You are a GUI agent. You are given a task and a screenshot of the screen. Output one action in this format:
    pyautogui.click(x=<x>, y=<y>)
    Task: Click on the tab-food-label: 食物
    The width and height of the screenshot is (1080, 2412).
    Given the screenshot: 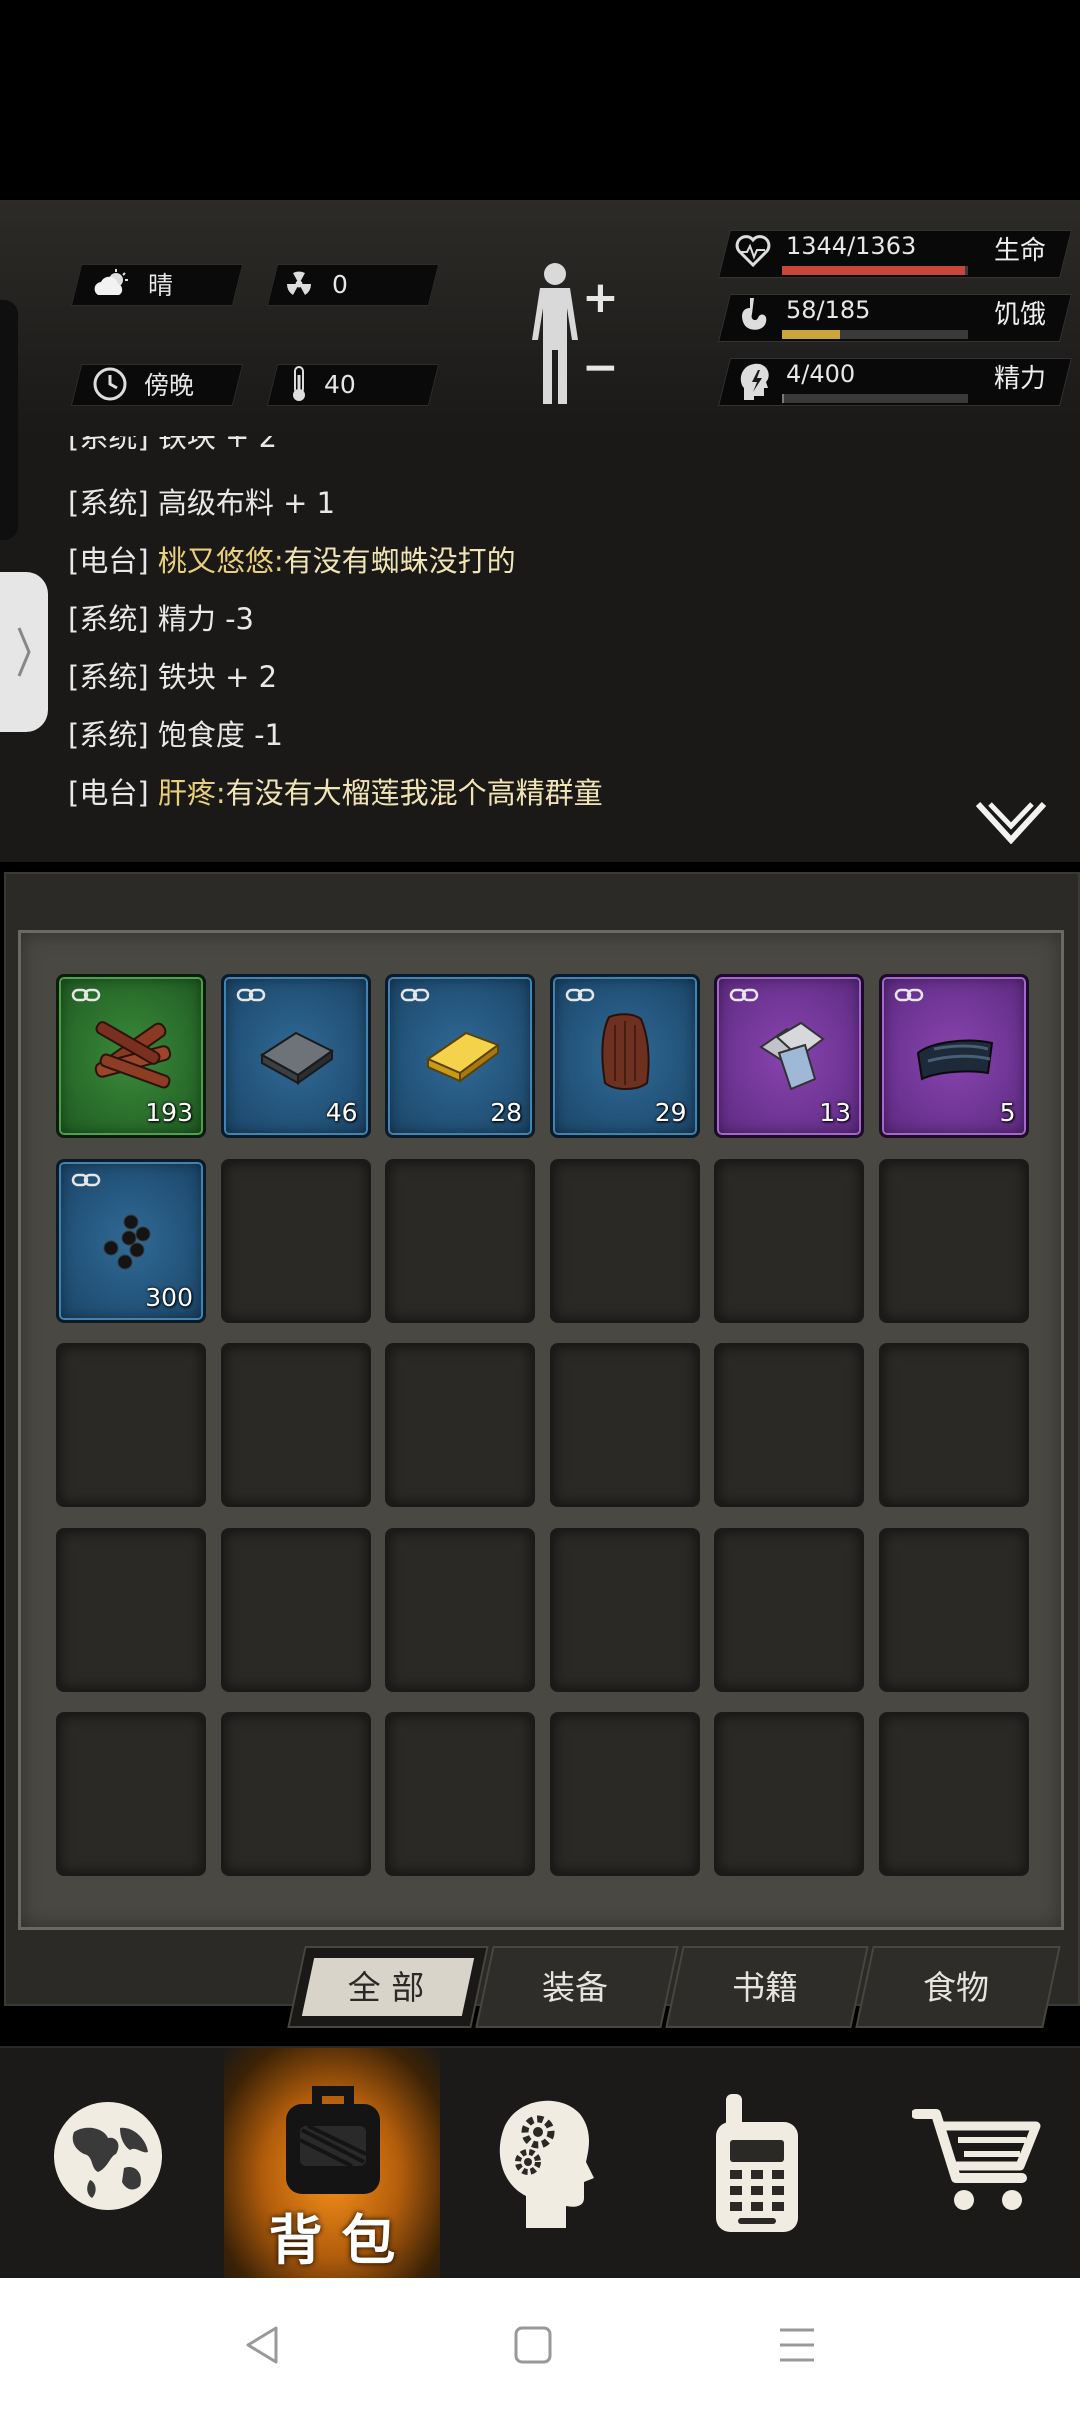 What is the action you would take?
    pyautogui.click(x=956, y=1985)
    